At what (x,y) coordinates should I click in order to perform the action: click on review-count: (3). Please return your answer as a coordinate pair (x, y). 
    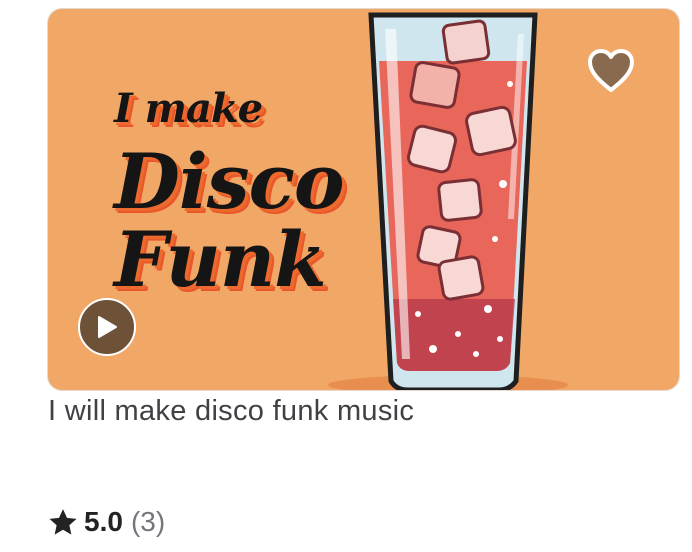
    Looking at the image, I should click on (148, 521).